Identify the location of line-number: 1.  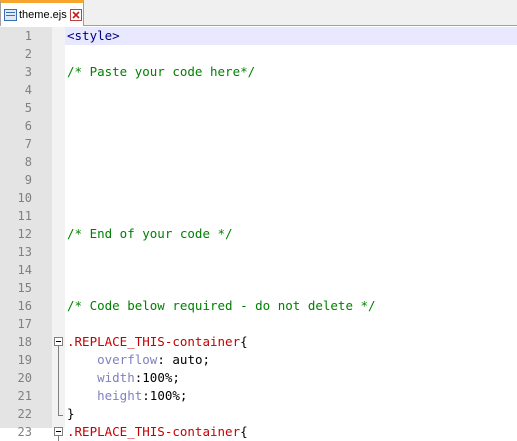
(28, 36).